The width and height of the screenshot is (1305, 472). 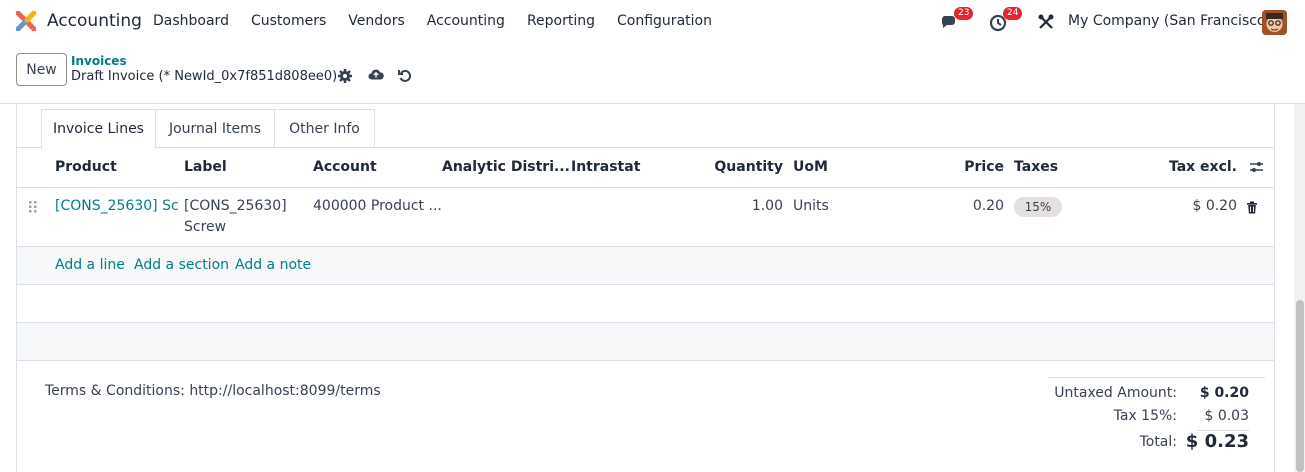 I want to click on menu-vendors: Vendors, so click(x=376, y=21).